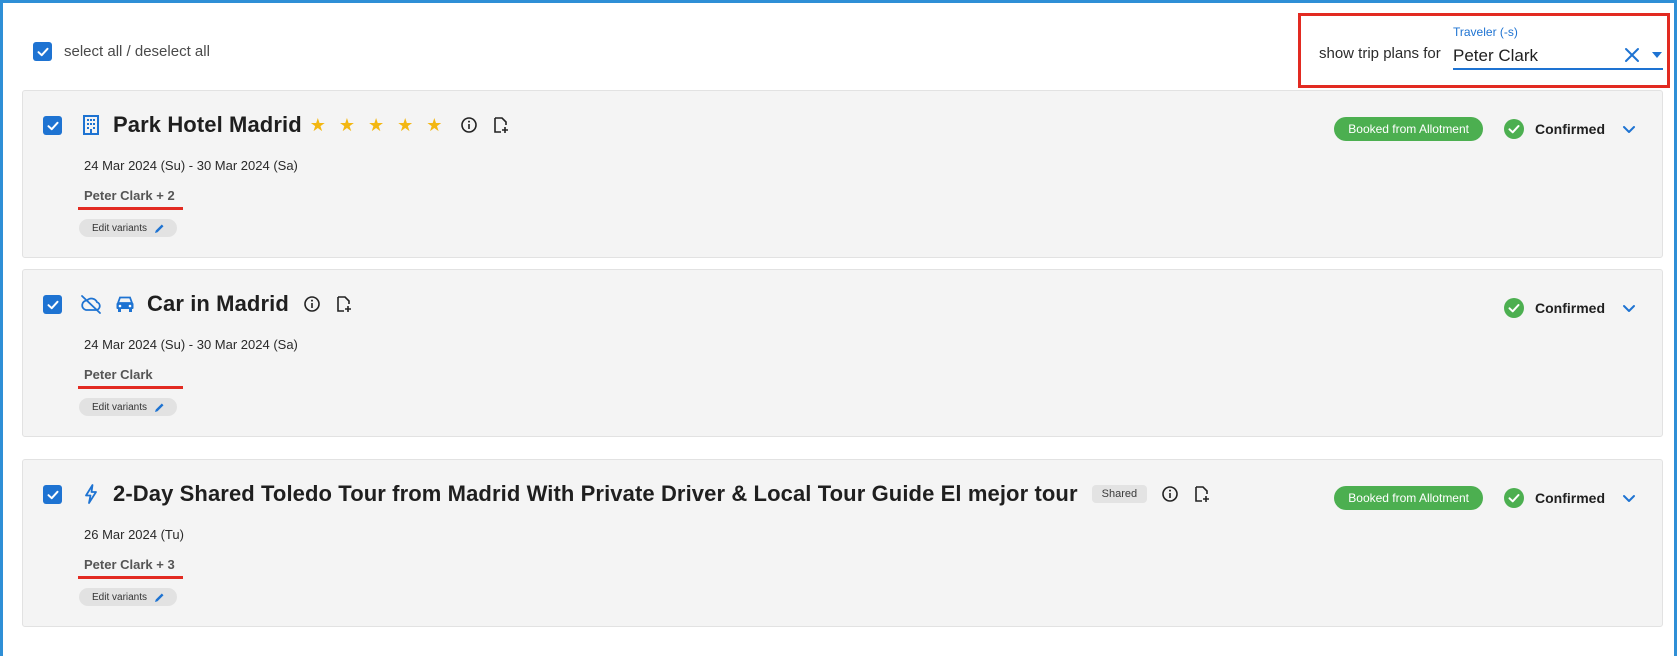 Image resolution: width=1677 pixels, height=656 pixels. Describe the element at coordinates (1485, 32) in the screenshot. I see `traveler-select-label: Traveler (-s)` at that location.